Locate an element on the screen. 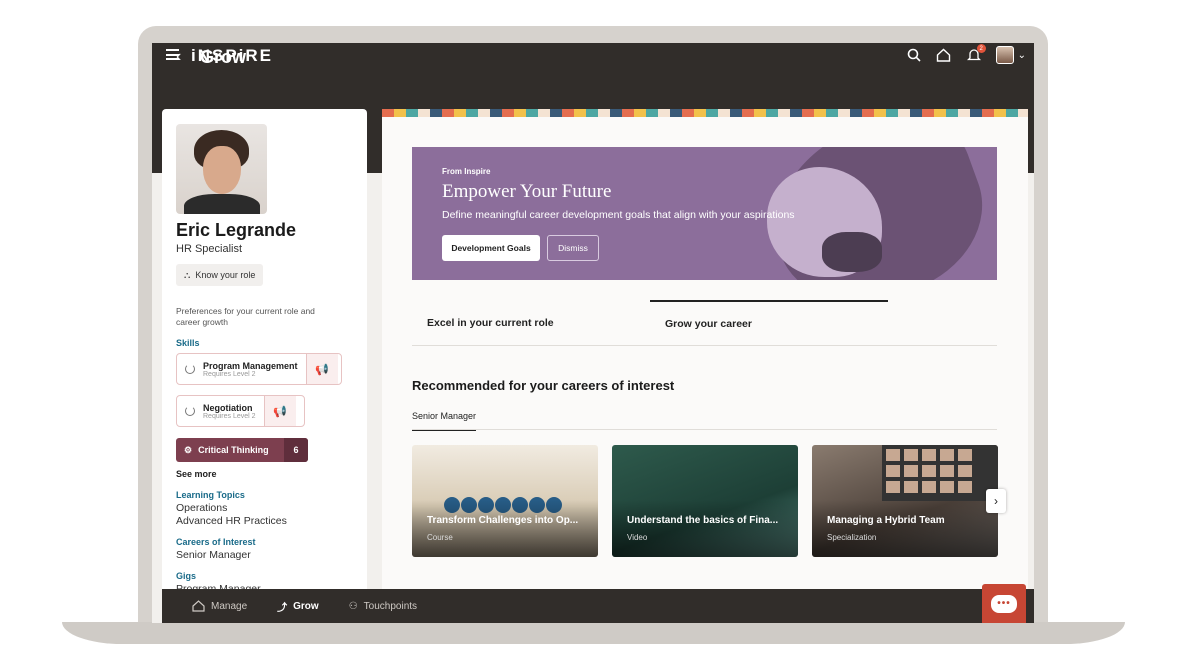  notification-badge: 2 is located at coordinates (981, 48).